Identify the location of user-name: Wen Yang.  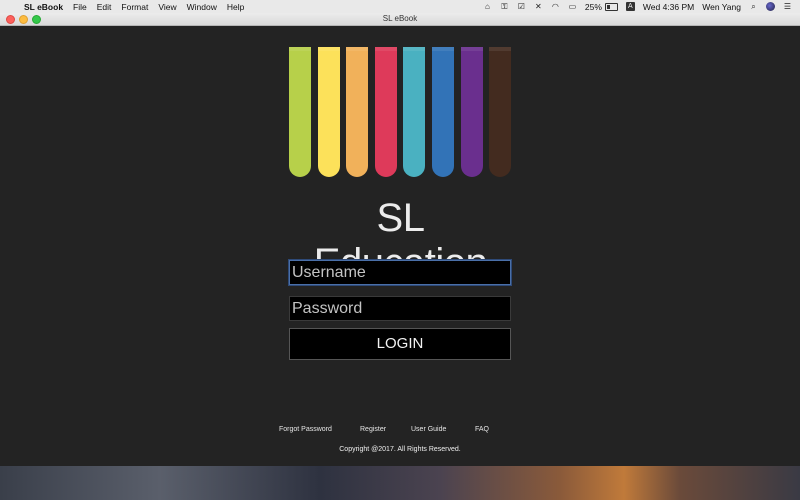
(721, 7).